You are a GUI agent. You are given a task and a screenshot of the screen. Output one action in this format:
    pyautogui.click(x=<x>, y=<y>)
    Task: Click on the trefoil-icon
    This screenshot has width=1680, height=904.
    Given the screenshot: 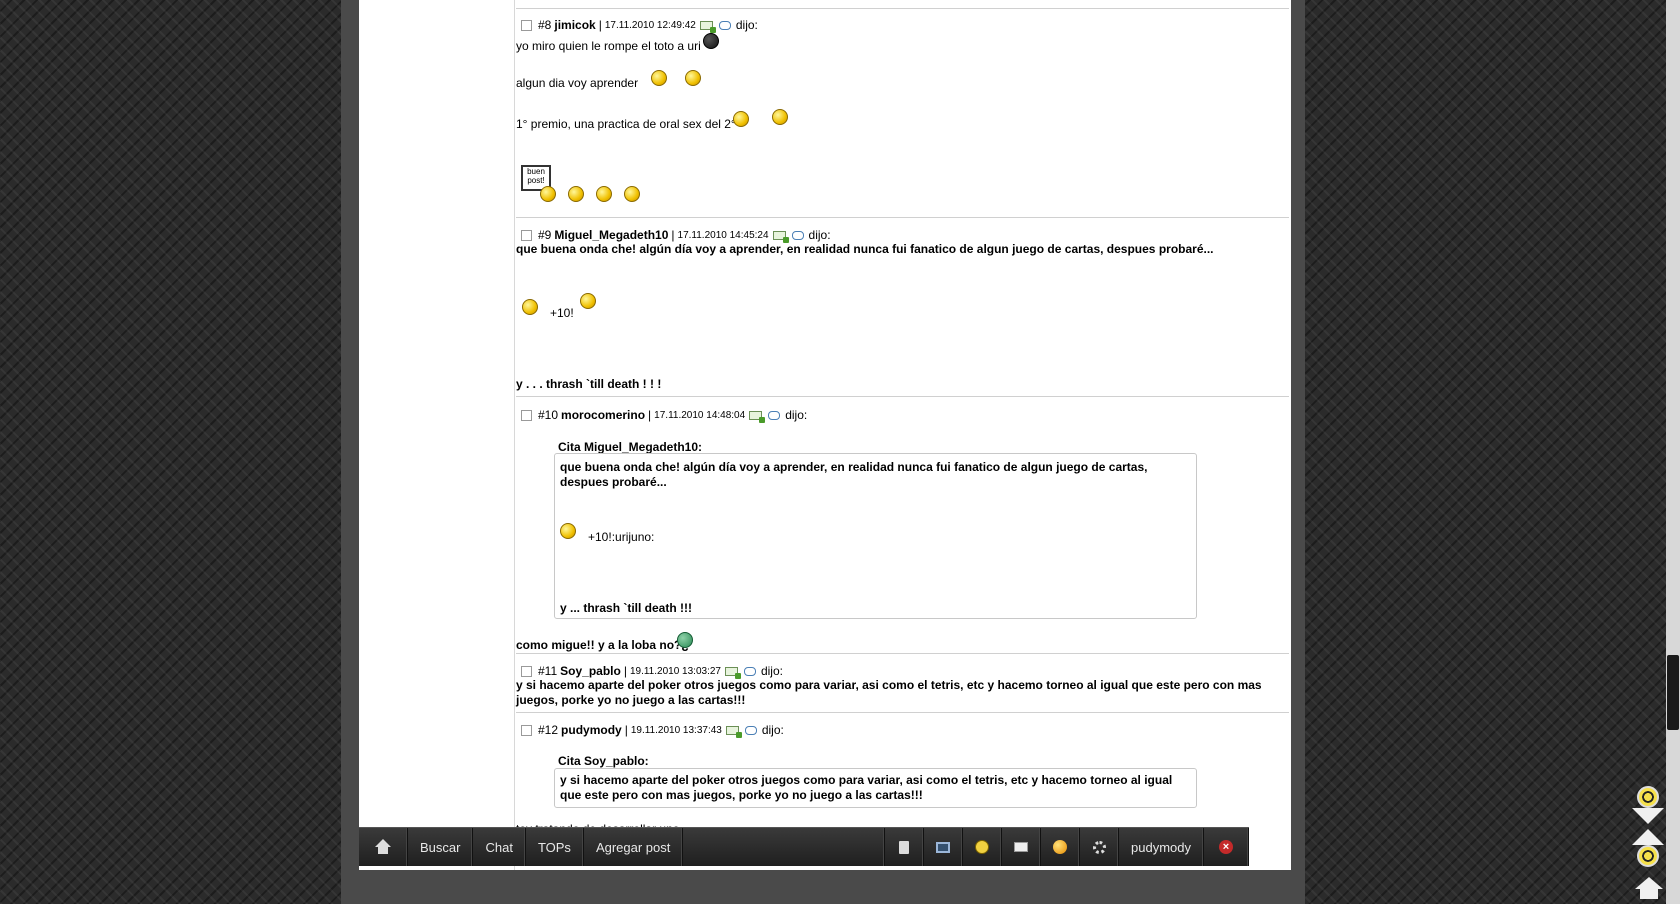 What is the action you would take?
    pyautogui.click(x=982, y=847)
    